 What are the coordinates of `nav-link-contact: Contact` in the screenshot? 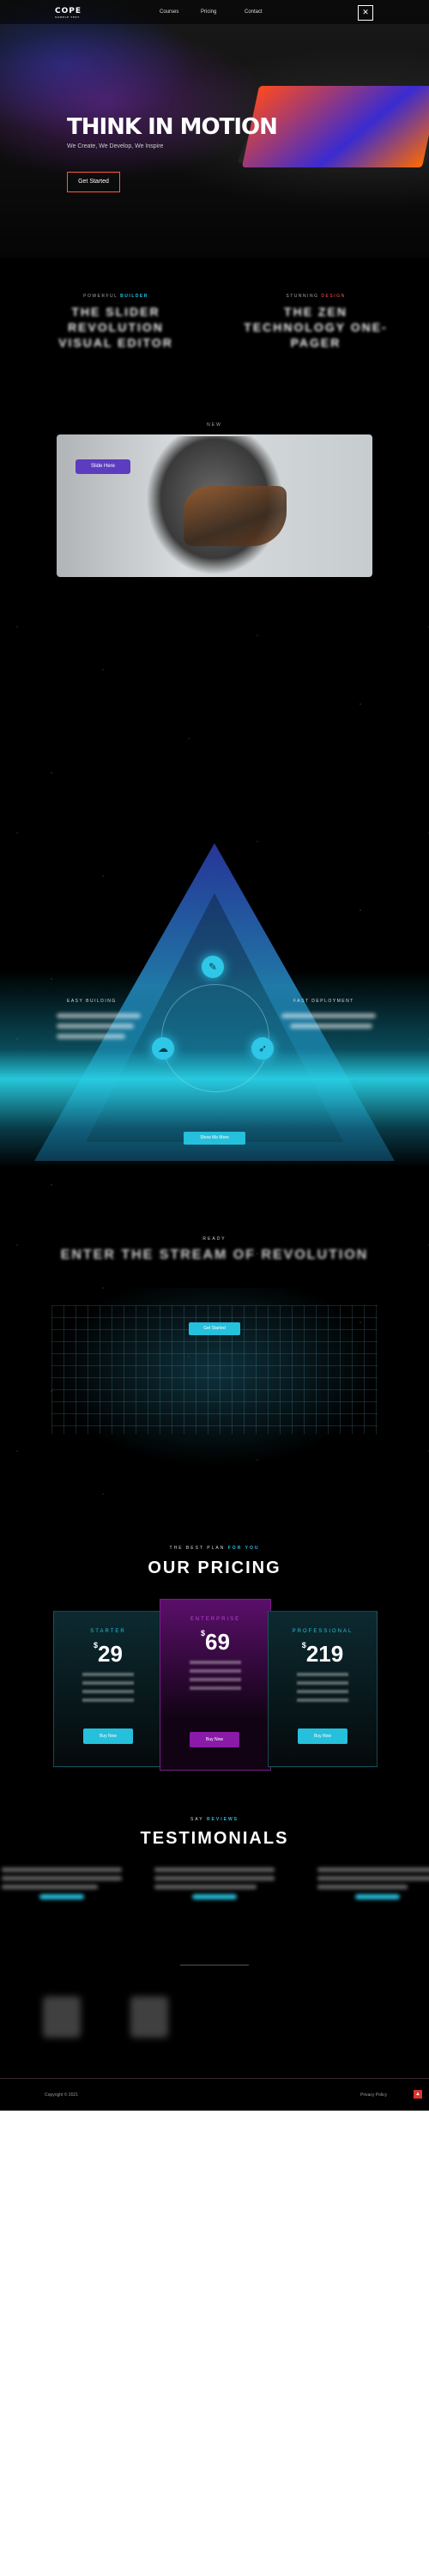 It's located at (254, 12).